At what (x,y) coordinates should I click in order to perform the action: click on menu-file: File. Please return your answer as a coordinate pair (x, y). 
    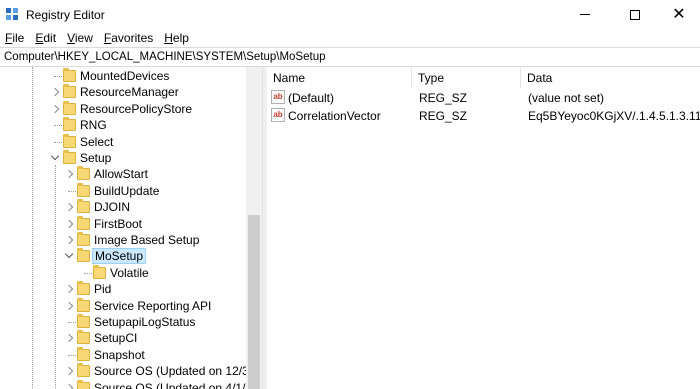
    Looking at the image, I should click on (14, 38).